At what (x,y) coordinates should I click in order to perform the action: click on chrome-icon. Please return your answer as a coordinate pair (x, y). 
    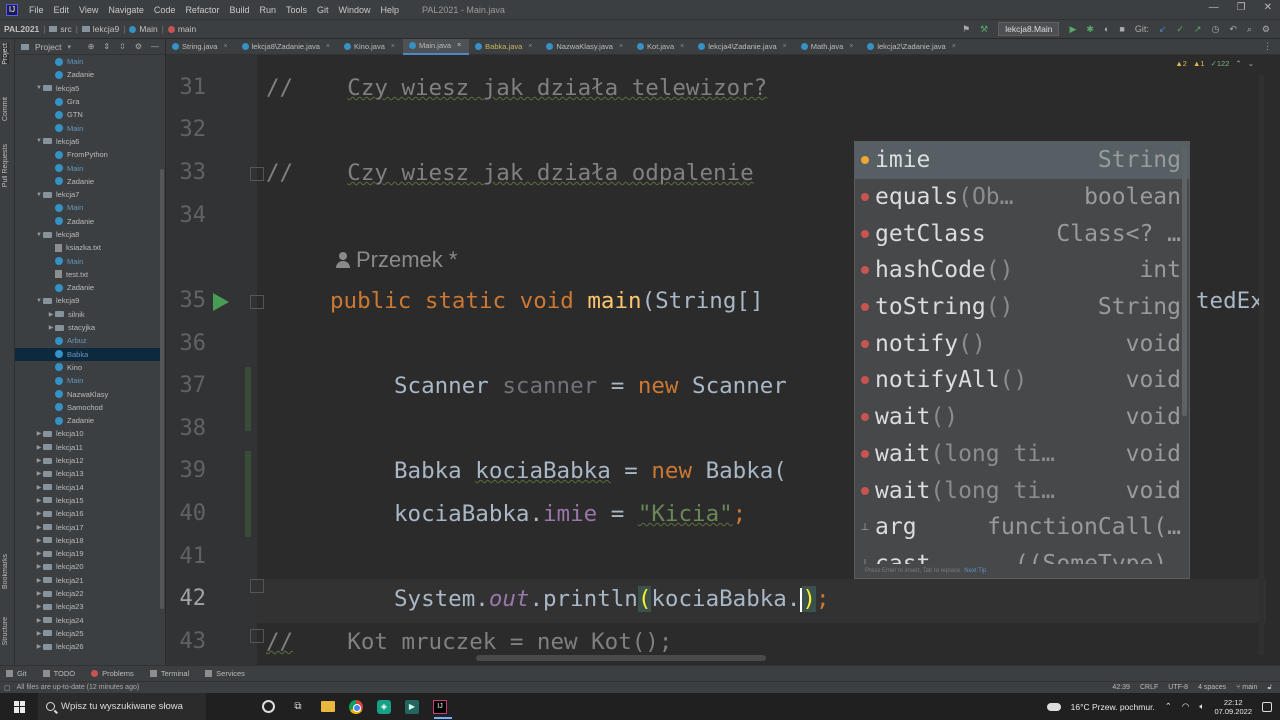
    Looking at the image, I should click on (356, 706).